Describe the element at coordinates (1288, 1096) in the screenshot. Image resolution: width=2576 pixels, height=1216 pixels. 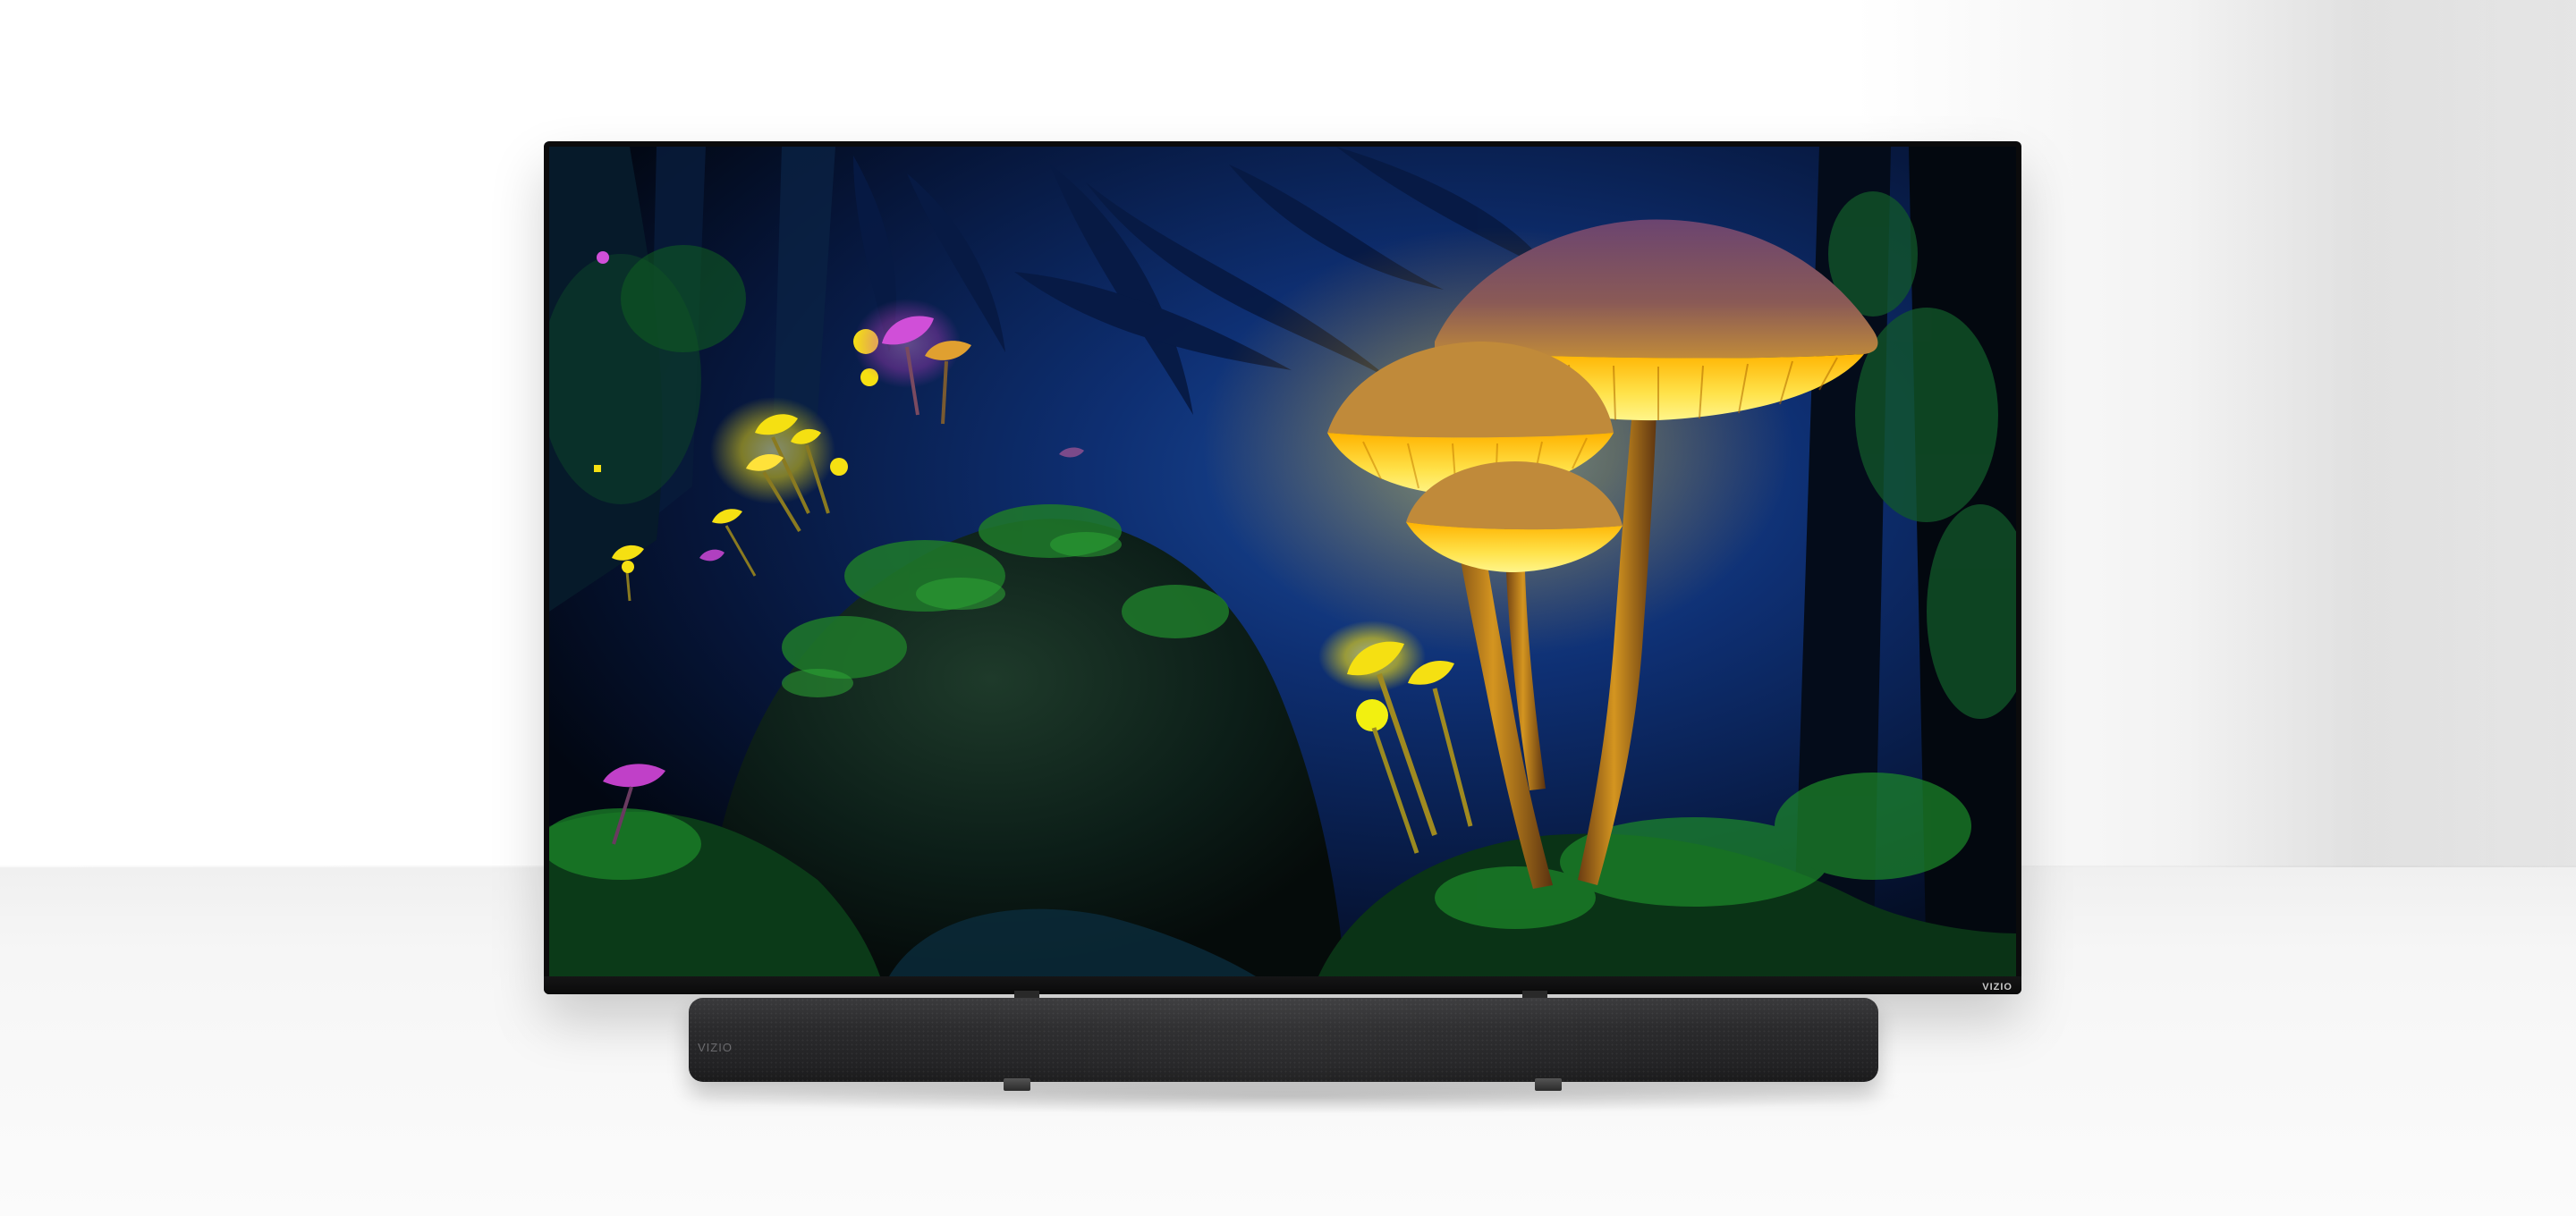
I see `soundbar-shadow` at that location.